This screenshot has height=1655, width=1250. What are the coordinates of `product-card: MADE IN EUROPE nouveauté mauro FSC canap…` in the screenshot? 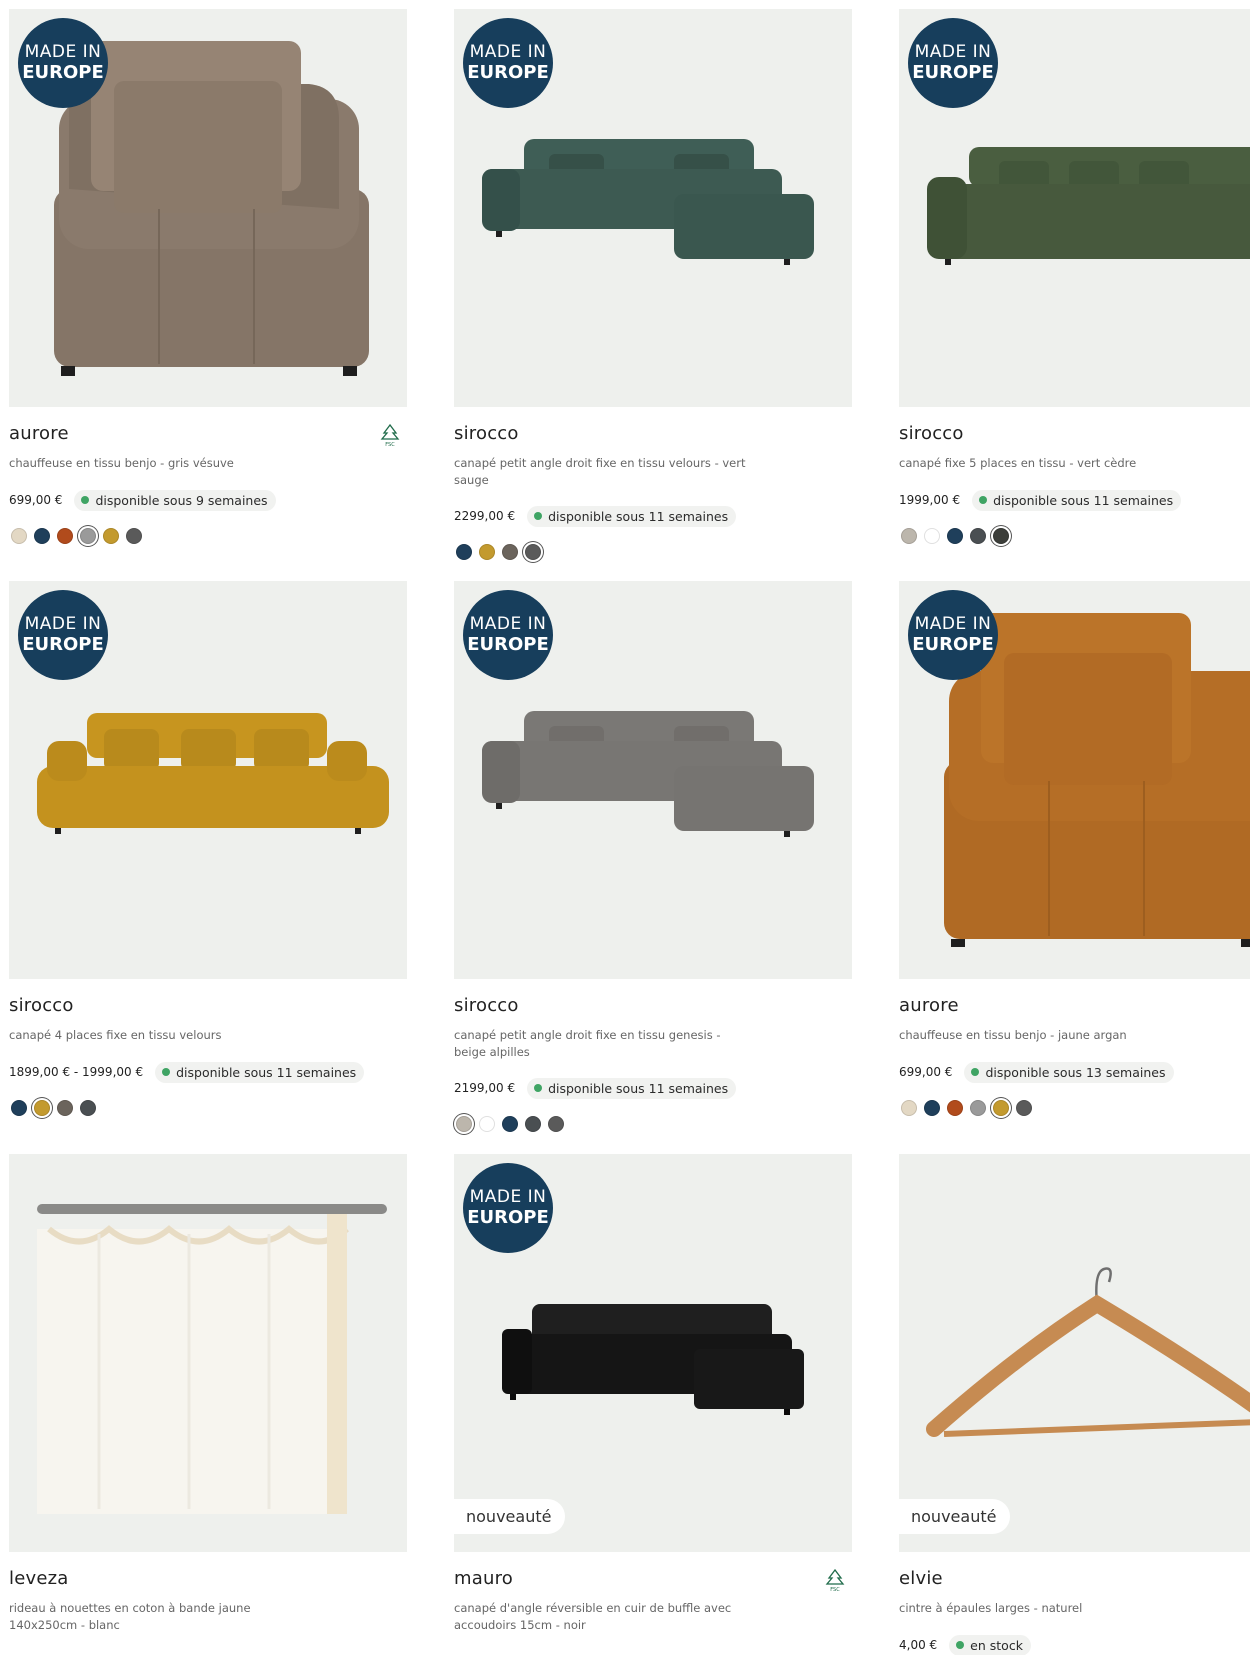 It's located at (653, 1404).